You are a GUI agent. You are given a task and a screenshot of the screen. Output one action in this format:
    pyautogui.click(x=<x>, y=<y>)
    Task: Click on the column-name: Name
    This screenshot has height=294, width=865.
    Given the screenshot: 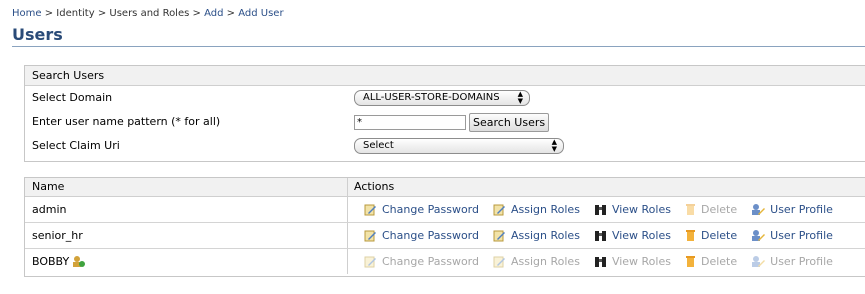 What is the action you would take?
    pyautogui.click(x=48, y=186)
    